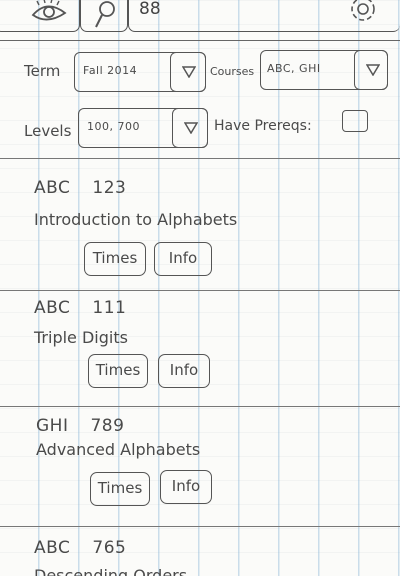 This screenshot has width=400, height=576. Describe the element at coordinates (118, 449) in the screenshot. I see `course-title: Advanced Alphabets` at that location.